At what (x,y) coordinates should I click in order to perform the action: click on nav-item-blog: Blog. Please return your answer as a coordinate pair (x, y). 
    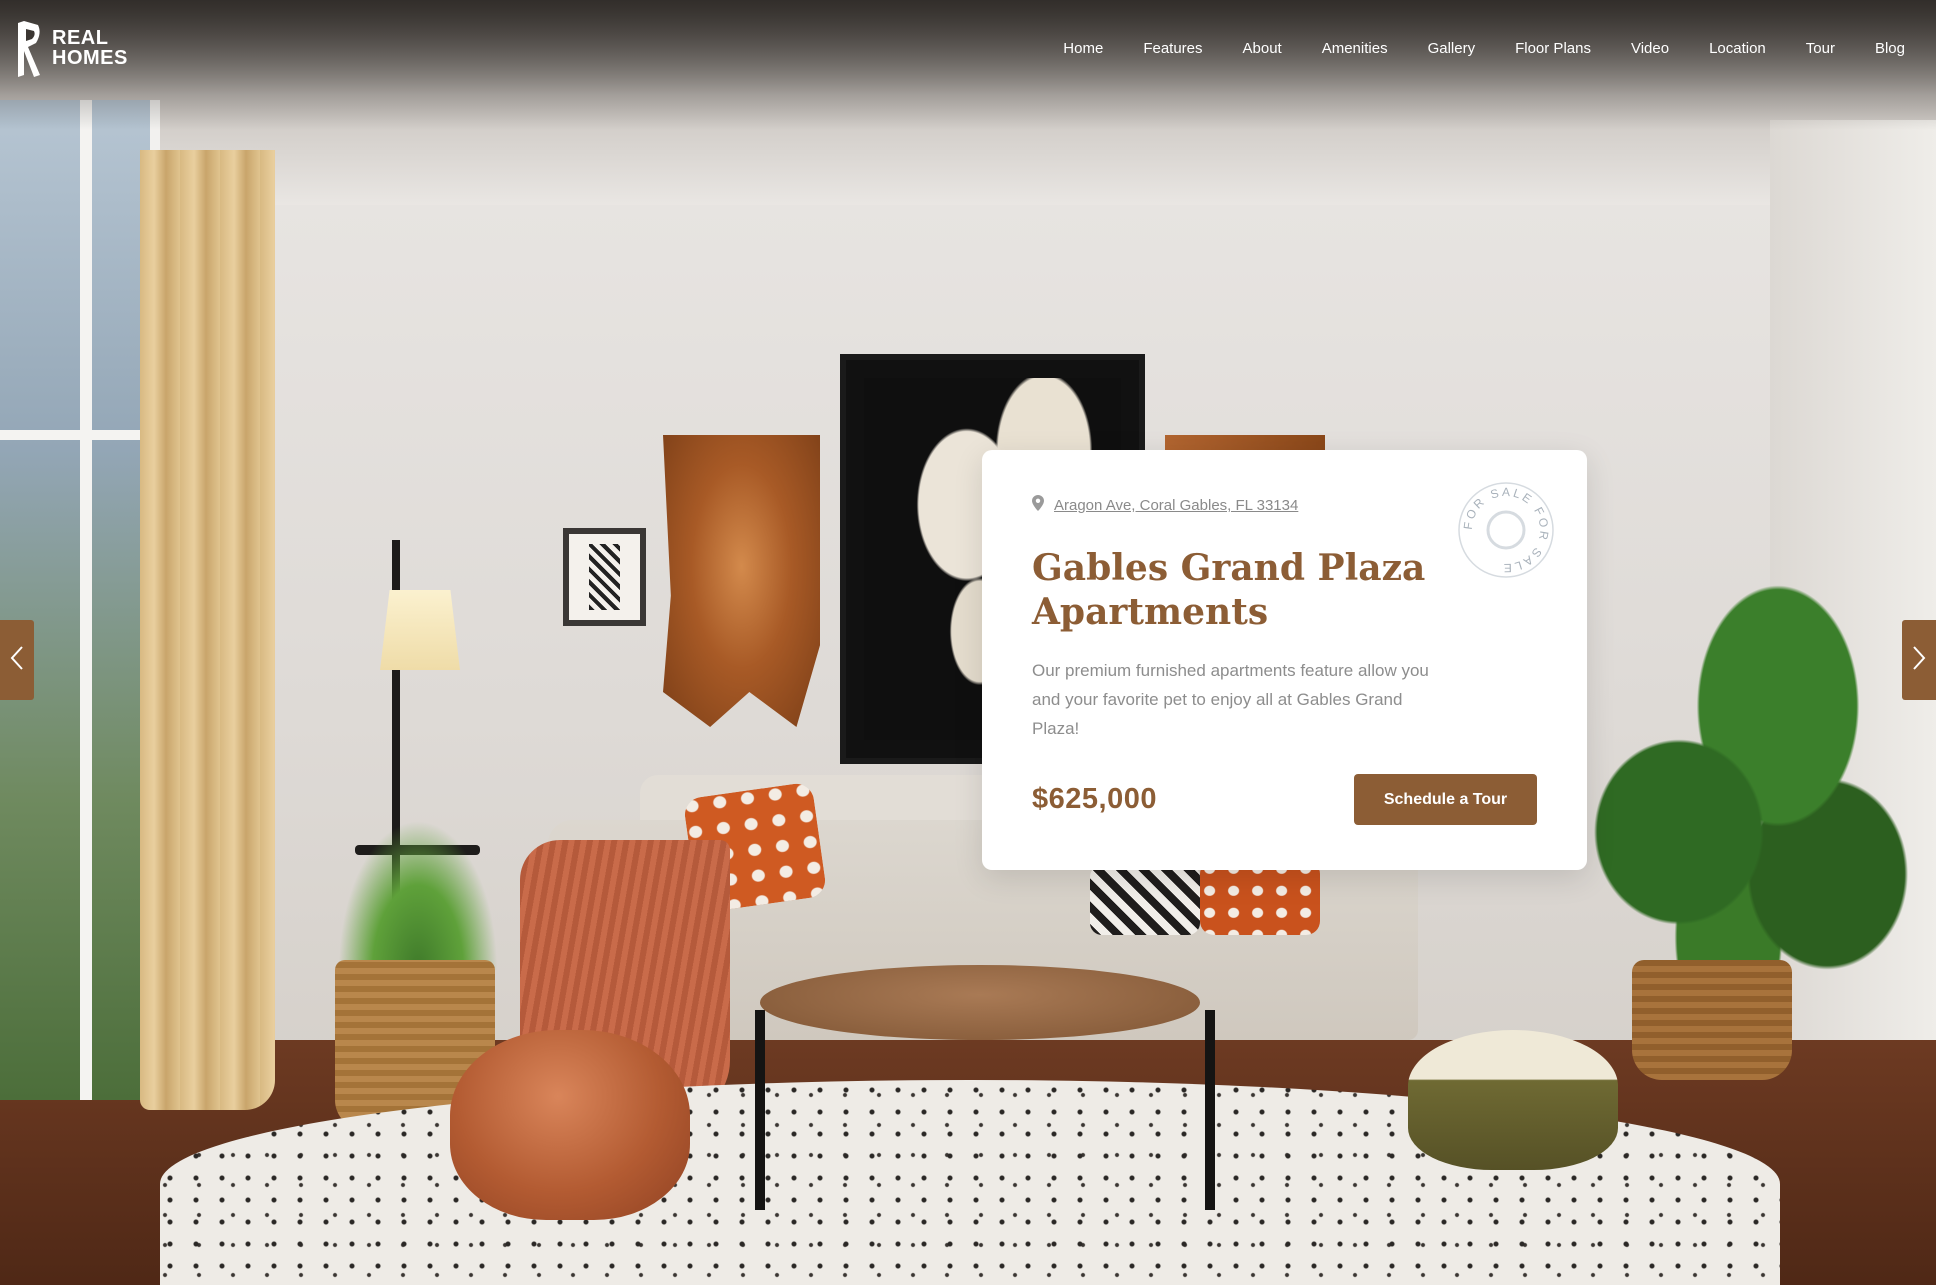
    Looking at the image, I should click on (1884, 48).